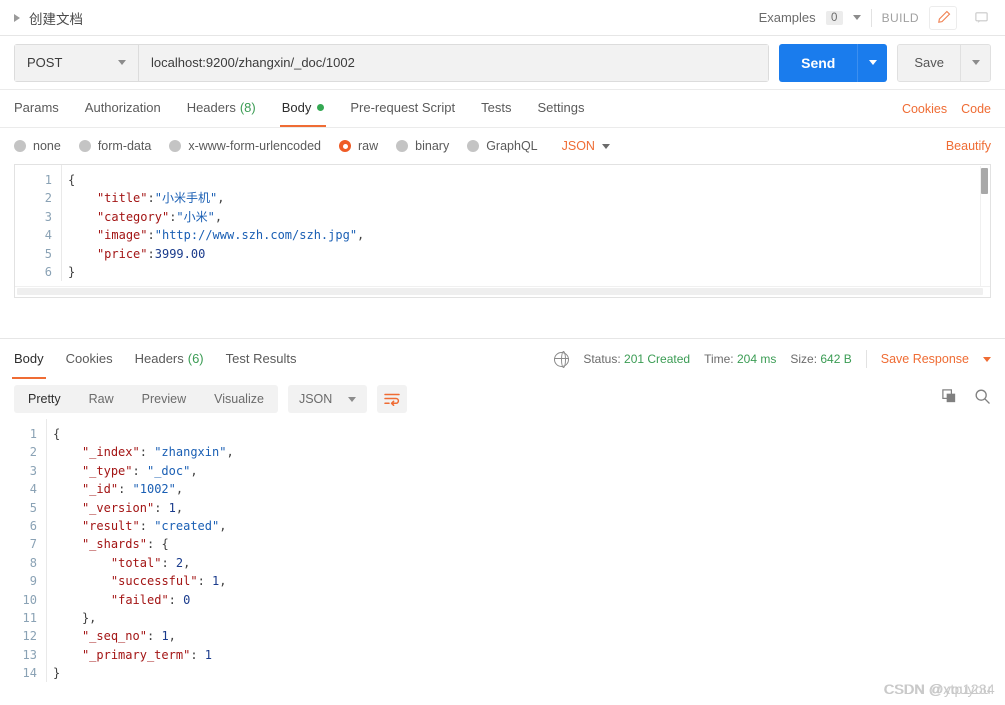 This screenshot has width=1005, height=705. I want to click on body-type-graphql: GraphQL, so click(502, 146).